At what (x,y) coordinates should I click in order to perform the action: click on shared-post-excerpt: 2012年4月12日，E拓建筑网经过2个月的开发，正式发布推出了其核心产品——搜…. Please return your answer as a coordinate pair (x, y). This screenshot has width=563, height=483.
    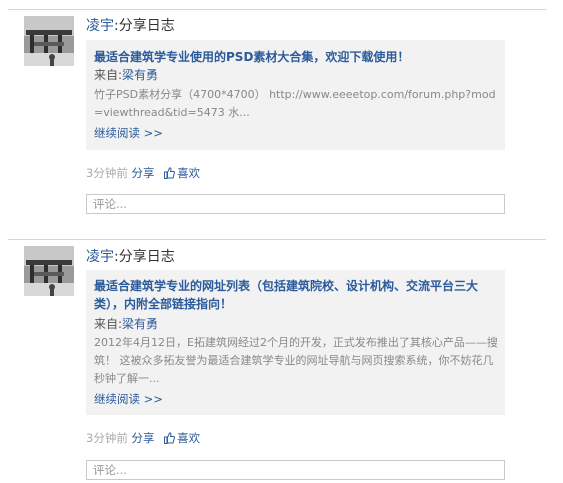
    Looking at the image, I should click on (296, 360).